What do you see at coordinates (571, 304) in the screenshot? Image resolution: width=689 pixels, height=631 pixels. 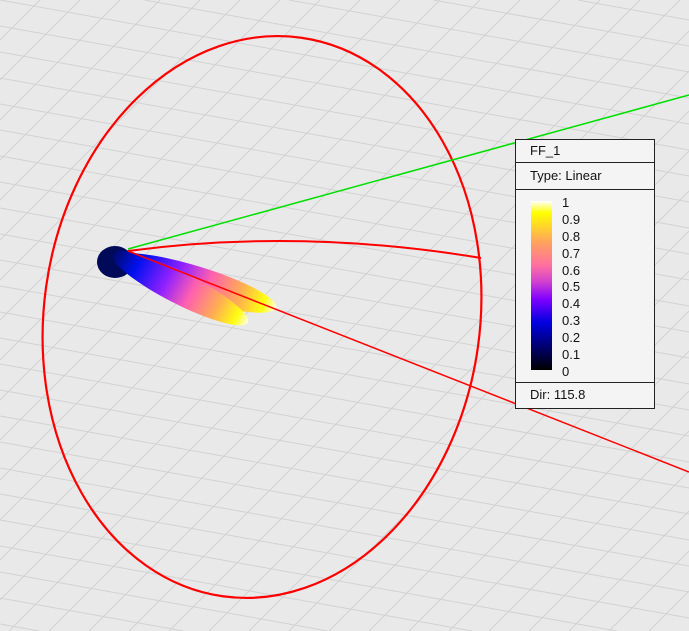 I see `colorbar-tick-label: 0.4` at bounding box center [571, 304].